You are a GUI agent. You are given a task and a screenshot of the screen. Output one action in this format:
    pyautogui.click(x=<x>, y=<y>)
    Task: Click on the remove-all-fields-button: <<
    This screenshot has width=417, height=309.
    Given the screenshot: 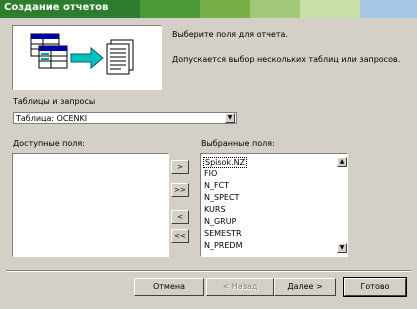 What is the action you would take?
    pyautogui.click(x=180, y=236)
    